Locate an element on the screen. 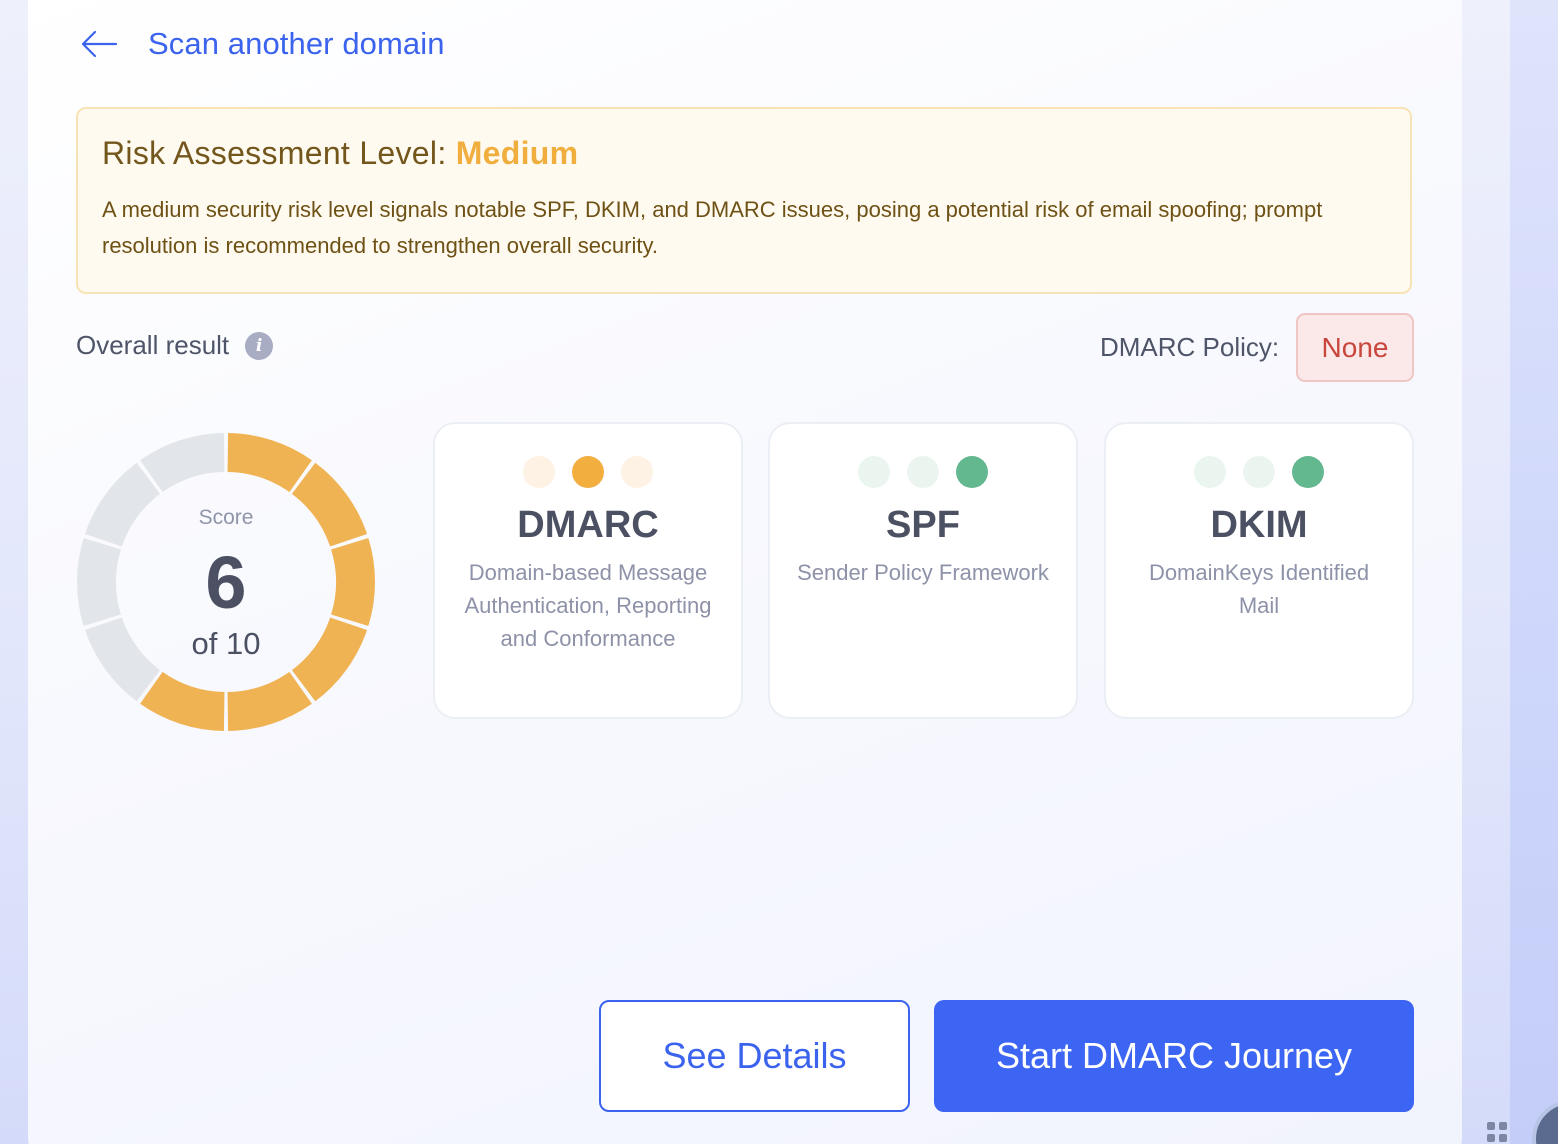 The height and width of the screenshot is (1144, 1558). scan-another-domain-link: Scan another domain is located at coordinates (262, 44).